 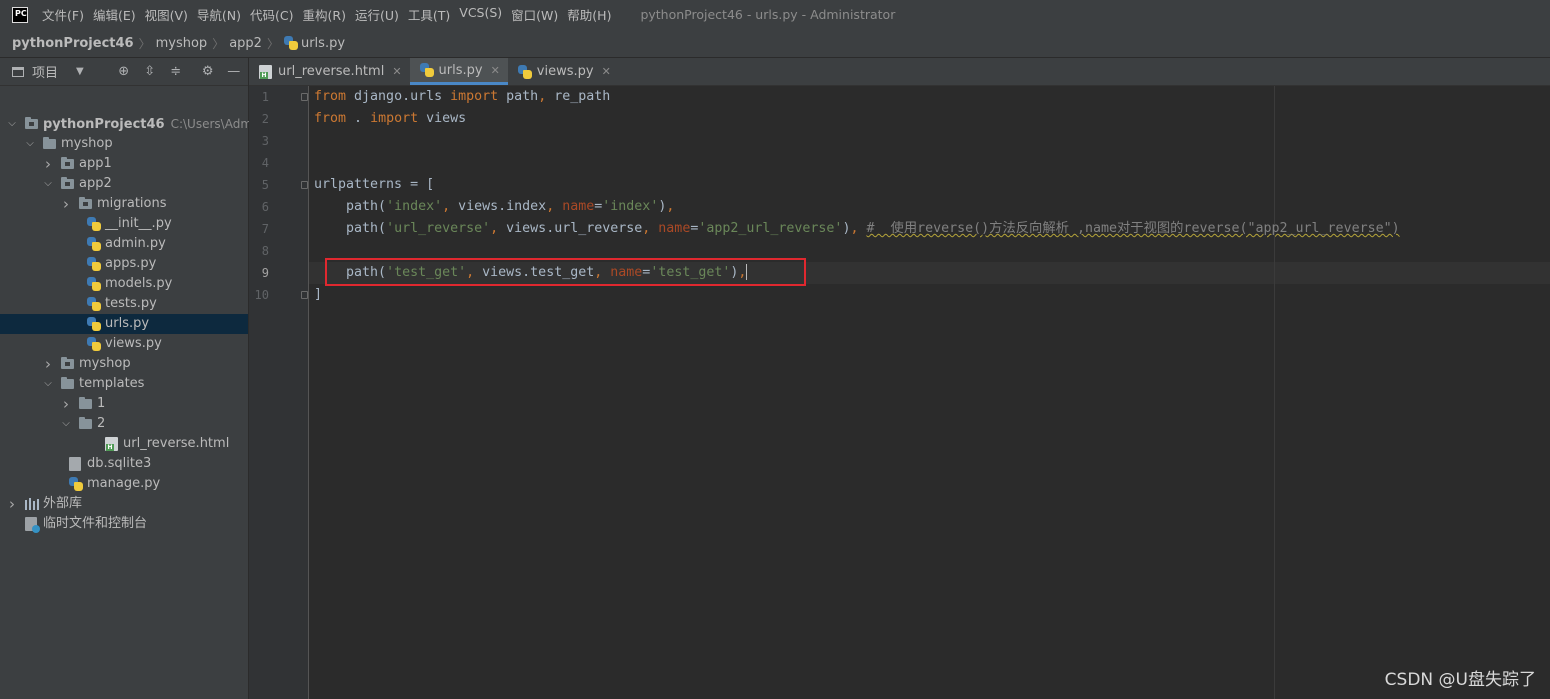 I want to click on project-view-label: 项目, so click(x=45, y=71).